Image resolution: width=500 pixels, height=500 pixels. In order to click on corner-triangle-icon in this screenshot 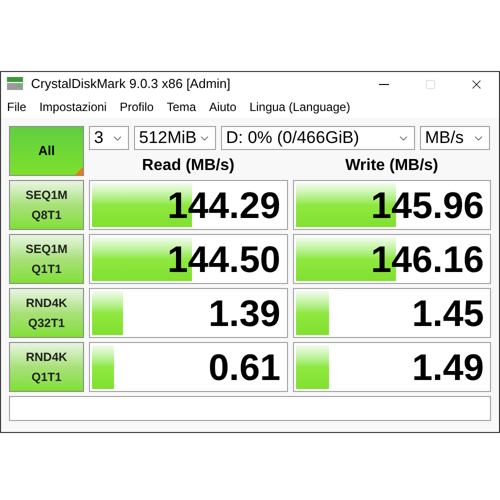, I will do `click(79, 171)`.